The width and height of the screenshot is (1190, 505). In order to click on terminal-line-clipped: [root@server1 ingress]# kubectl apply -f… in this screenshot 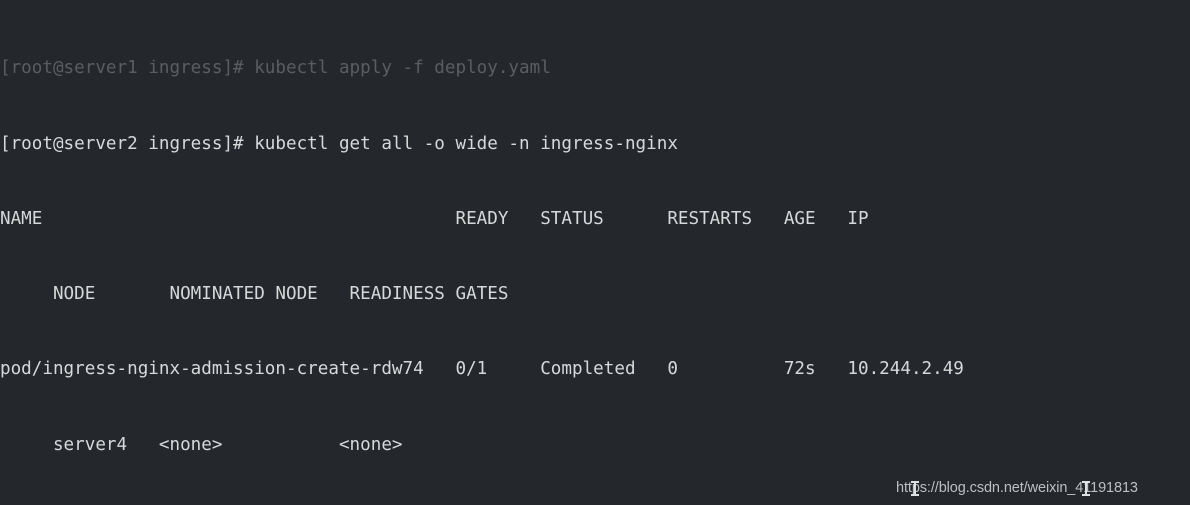, I will do `click(275, 68)`.